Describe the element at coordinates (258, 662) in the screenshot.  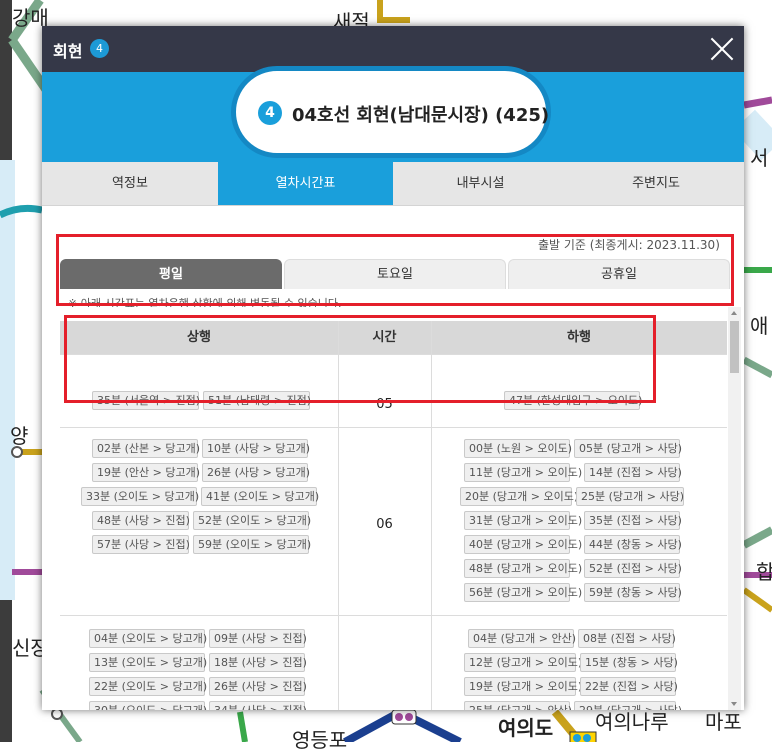
I see `departure-chip: 18분 (사당 > 진접)` at that location.